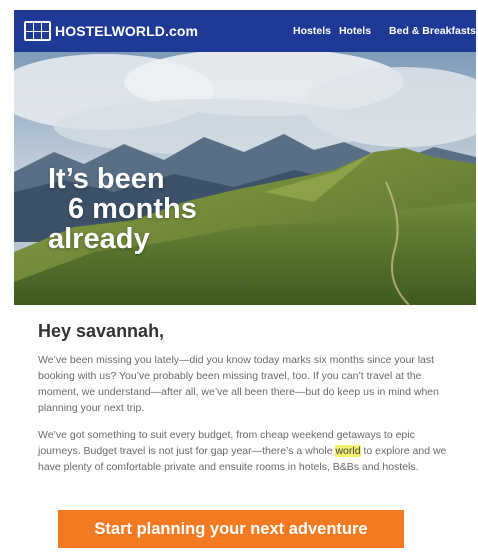 The image size is (478, 554). Describe the element at coordinates (127, 31) in the screenshot. I see `brand-name: HOSTELWORLD.com` at that location.